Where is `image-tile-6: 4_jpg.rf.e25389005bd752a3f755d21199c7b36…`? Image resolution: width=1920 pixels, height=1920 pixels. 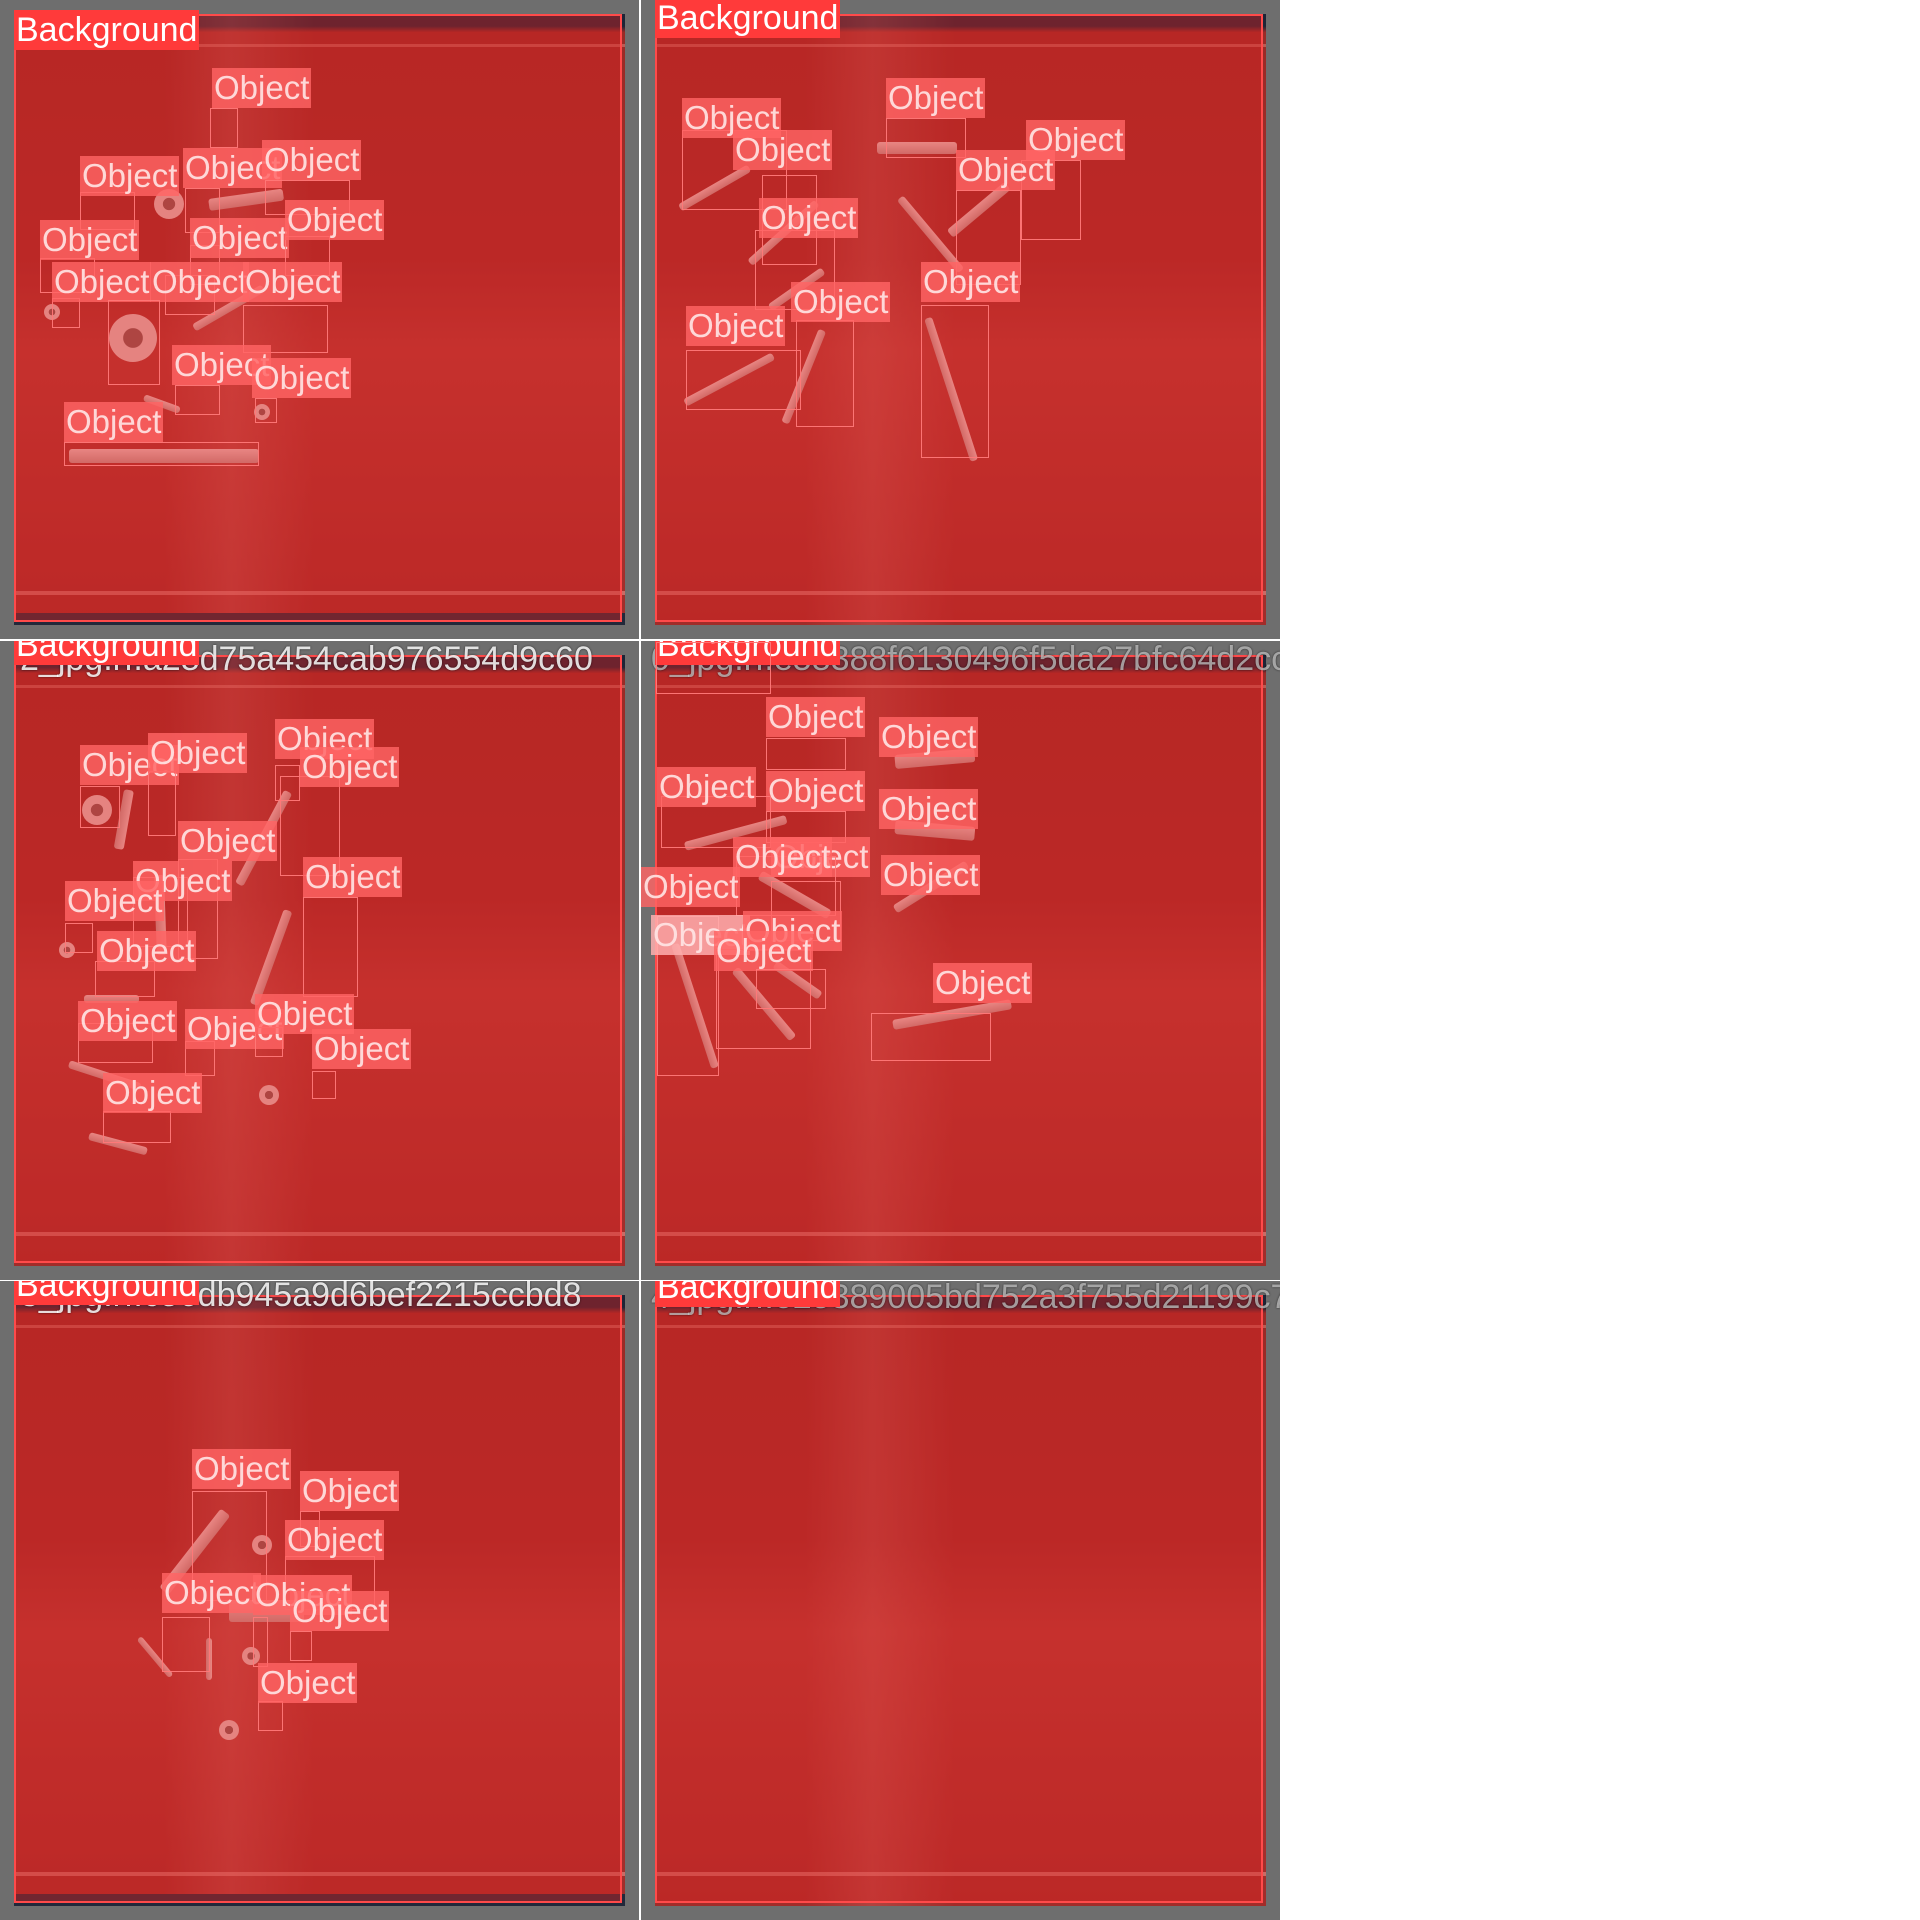 image-tile-6: 4_jpg.rf.e25389005bd752a3f755d21199c7b36… is located at coordinates (960, 1600).